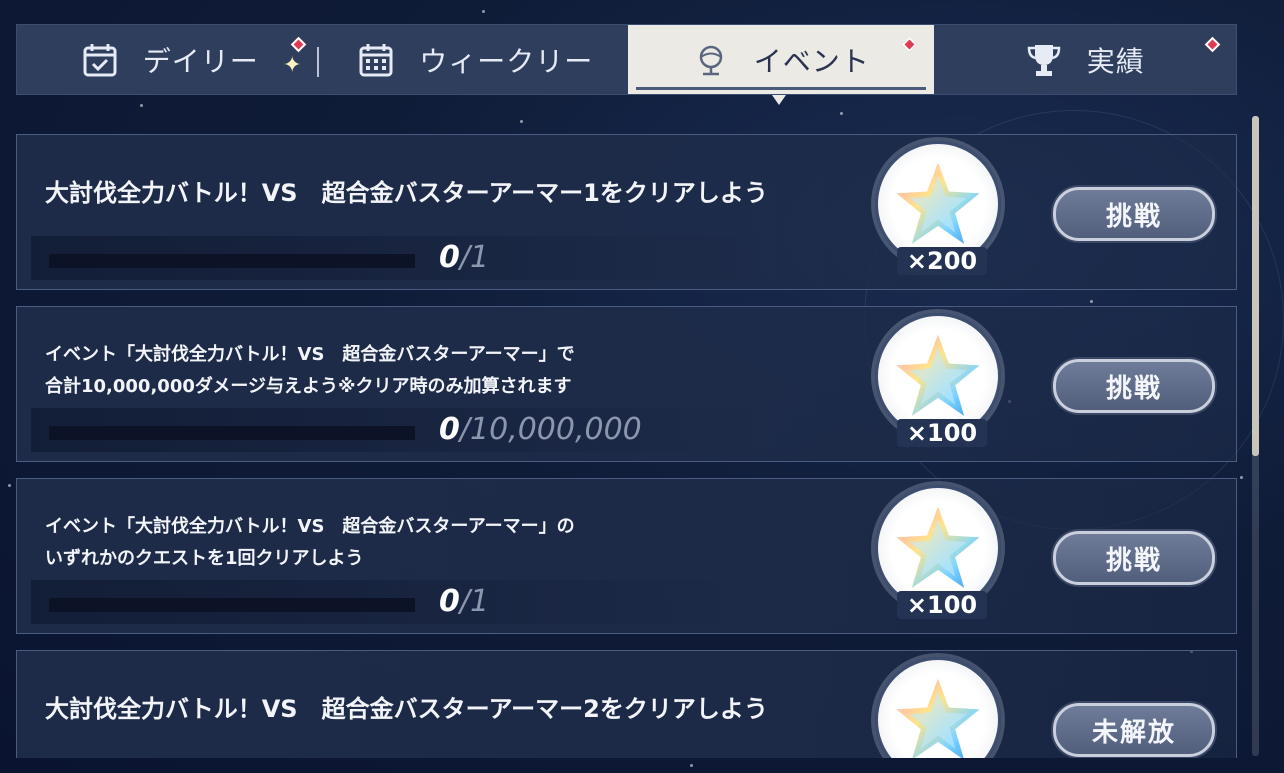 The width and height of the screenshot is (1284, 773). What do you see at coordinates (711, 60) in the screenshot?
I see `globe-icon` at bounding box center [711, 60].